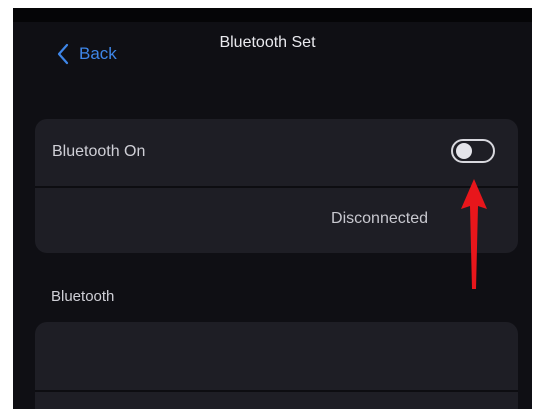 The width and height of the screenshot is (536, 409). I want to click on list-divider, so click(276, 391).